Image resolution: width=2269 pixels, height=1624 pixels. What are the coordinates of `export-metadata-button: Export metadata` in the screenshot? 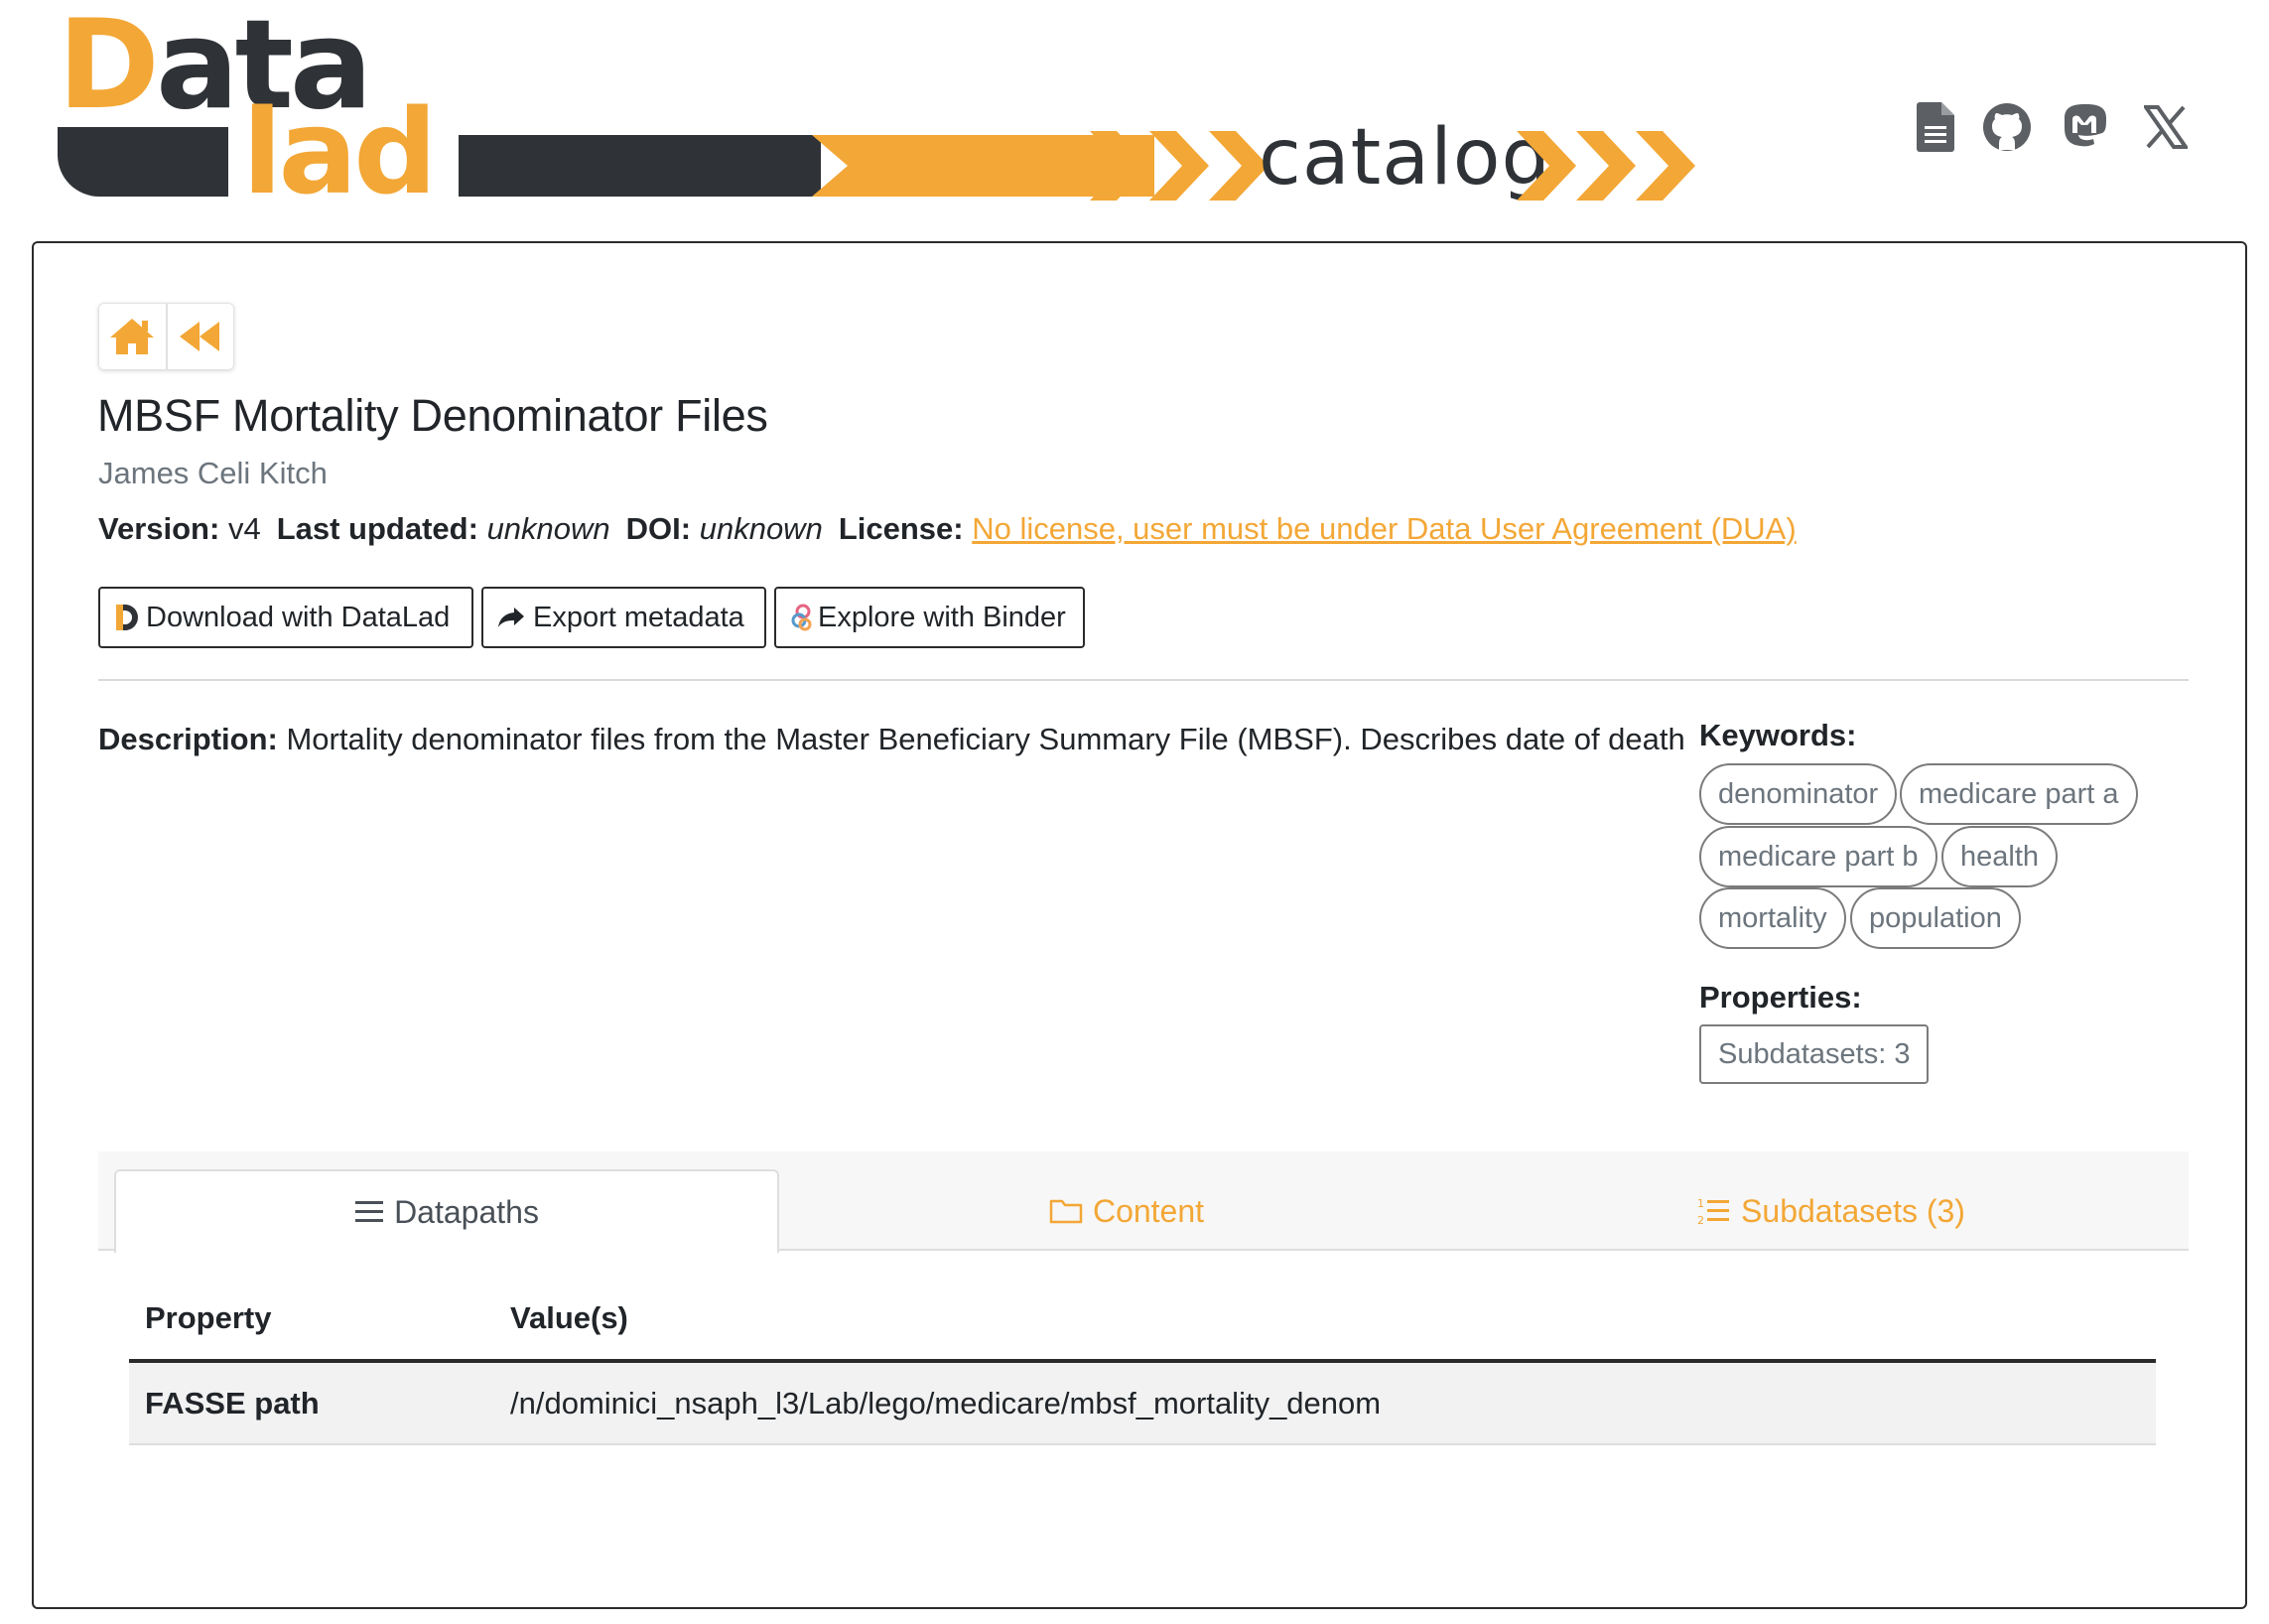 It's located at (623, 617).